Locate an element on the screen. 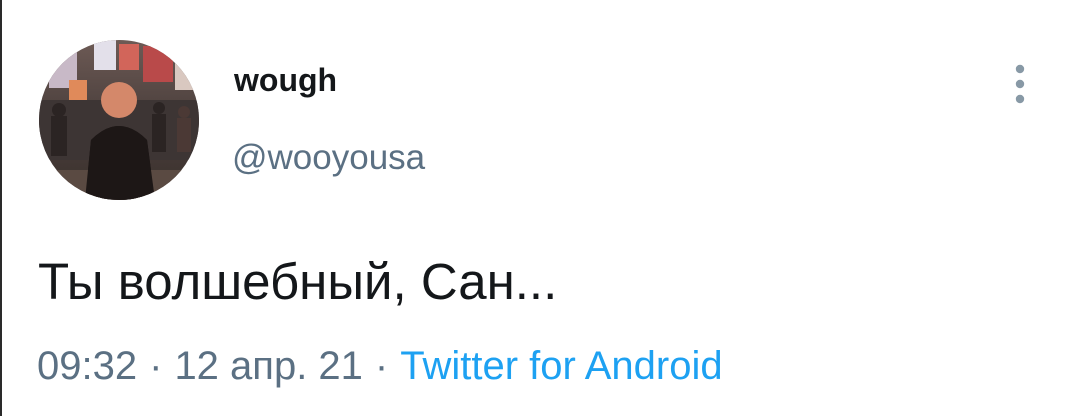 This screenshot has width=1080, height=416. source-link: Twitter for Android is located at coordinates (561, 366).